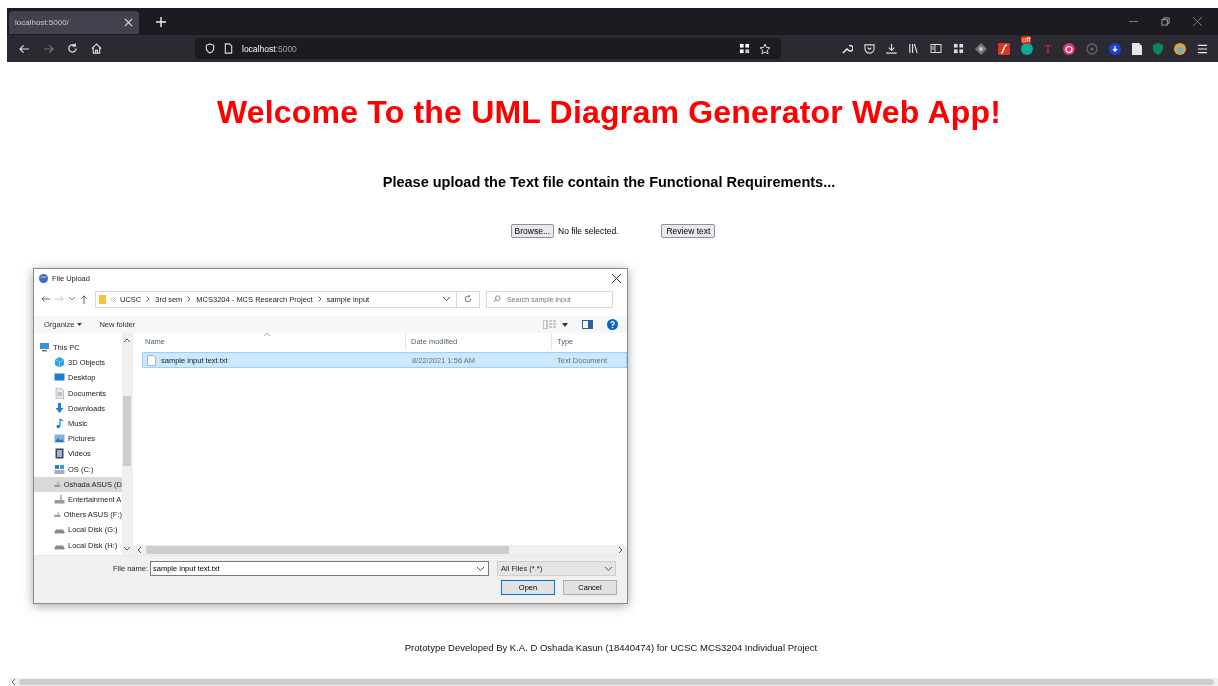 The height and width of the screenshot is (686, 1218). What do you see at coordinates (609, 112) in the screenshot?
I see `page-title: Welcome To the UML Diagram Generator Web App!` at bounding box center [609, 112].